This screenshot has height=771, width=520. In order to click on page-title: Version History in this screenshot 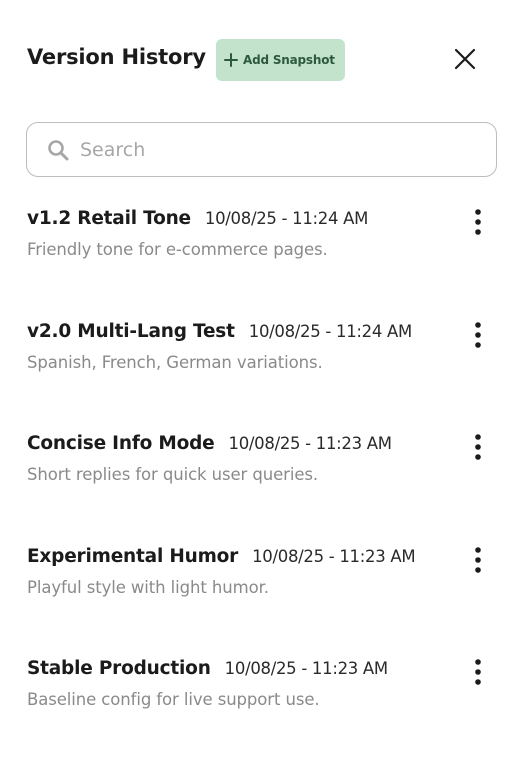, I will do `click(116, 57)`.